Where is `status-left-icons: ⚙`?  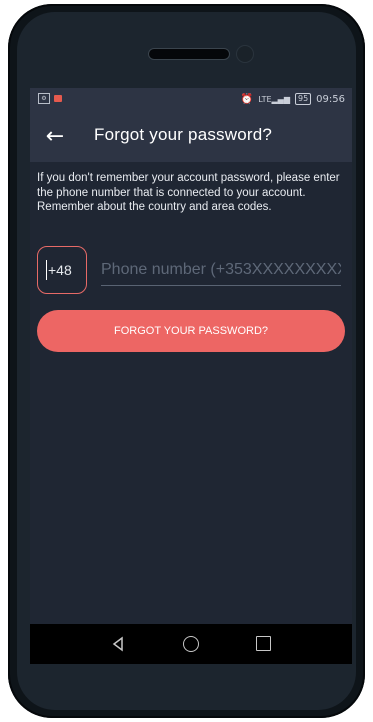
status-left-icons: ⚙ is located at coordinates (50, 98).